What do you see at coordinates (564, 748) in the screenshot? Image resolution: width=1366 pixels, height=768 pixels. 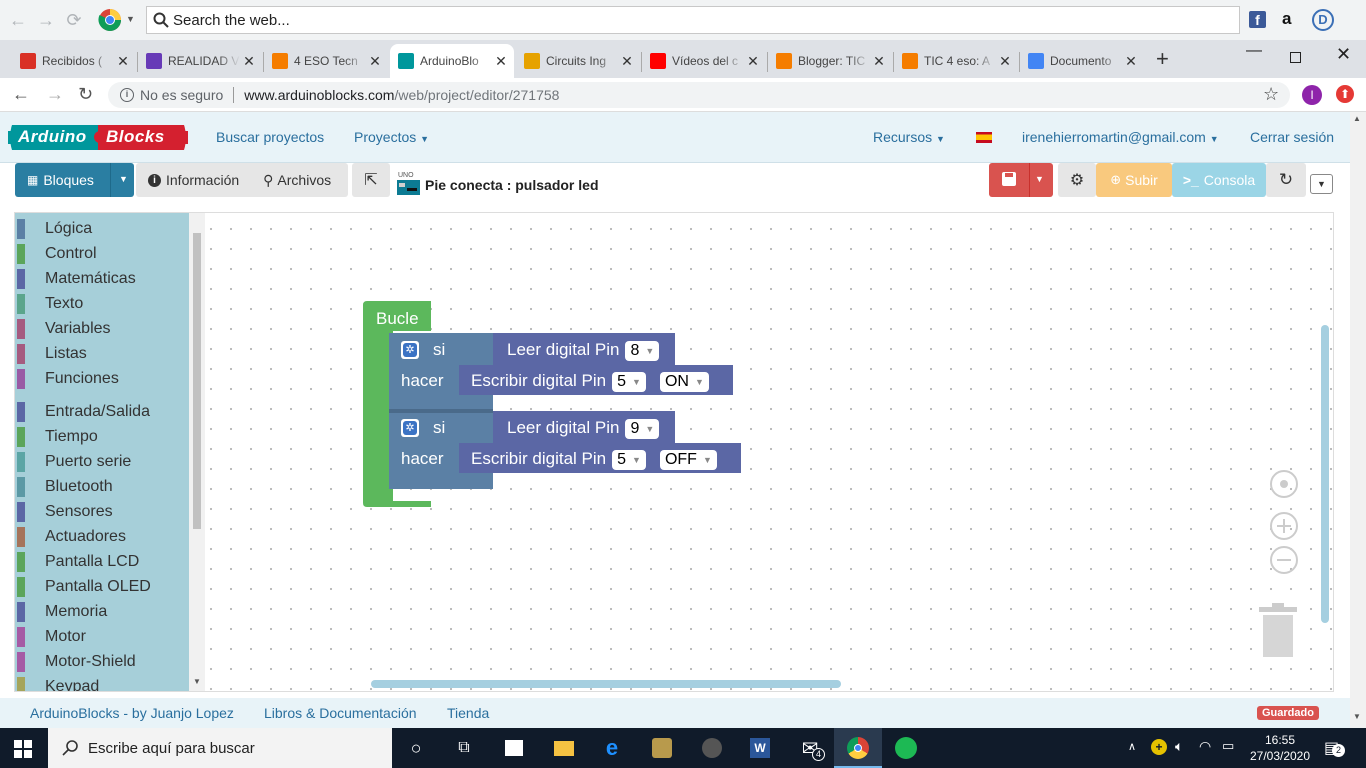 I see `file-explorer-icon` at bounding box center [564, 748].